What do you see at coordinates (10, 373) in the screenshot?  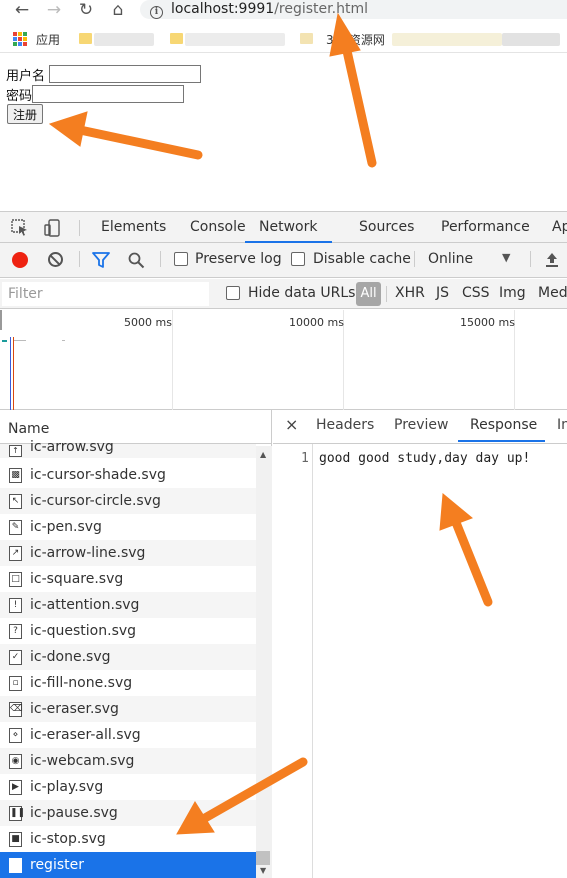 I see `dom-content-loaded-marker` at bounding box center [10, 373].